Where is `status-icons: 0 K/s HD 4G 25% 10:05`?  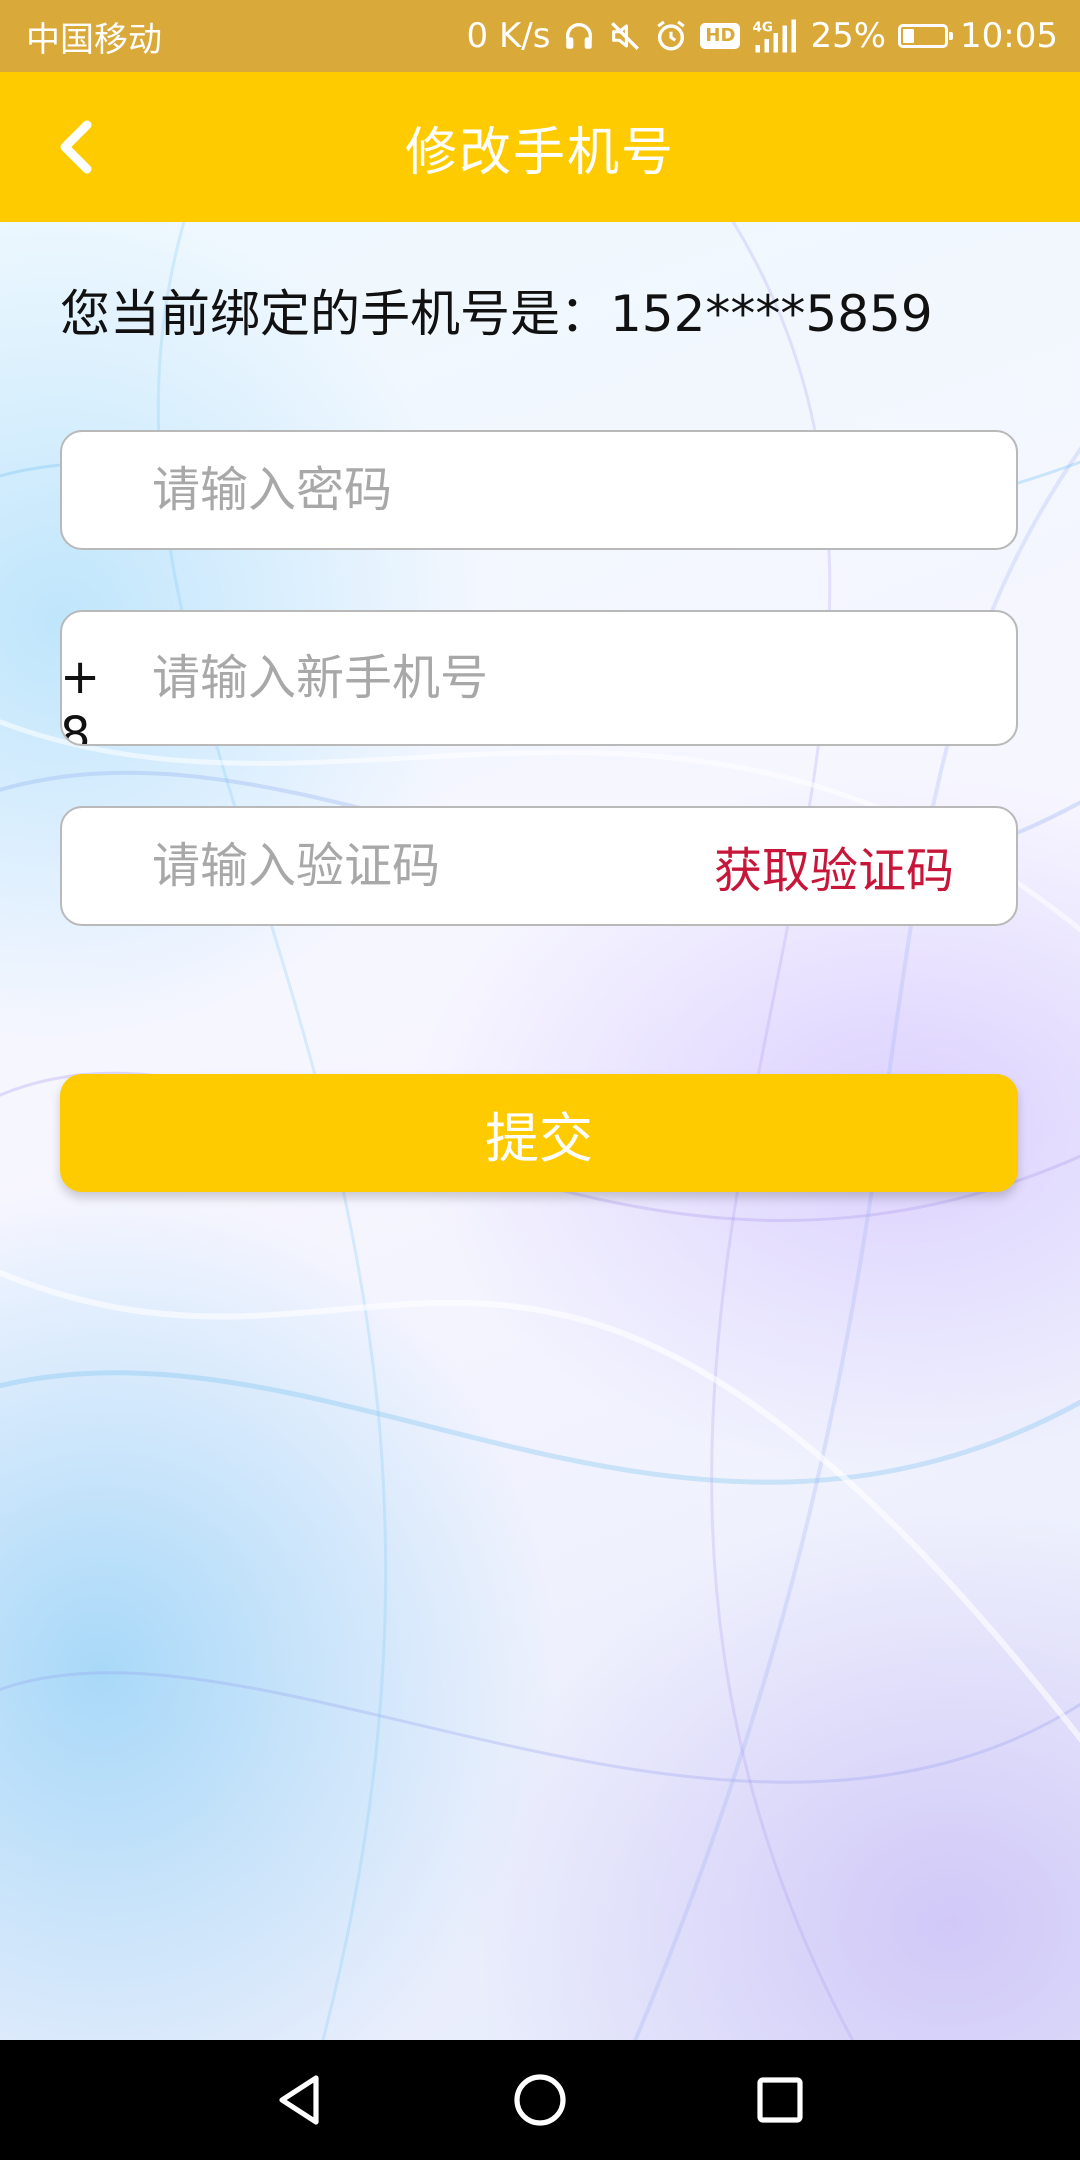 status-icons: 0 K/s HD 4G 25% 10:05 is located at coordinates (762, 36).